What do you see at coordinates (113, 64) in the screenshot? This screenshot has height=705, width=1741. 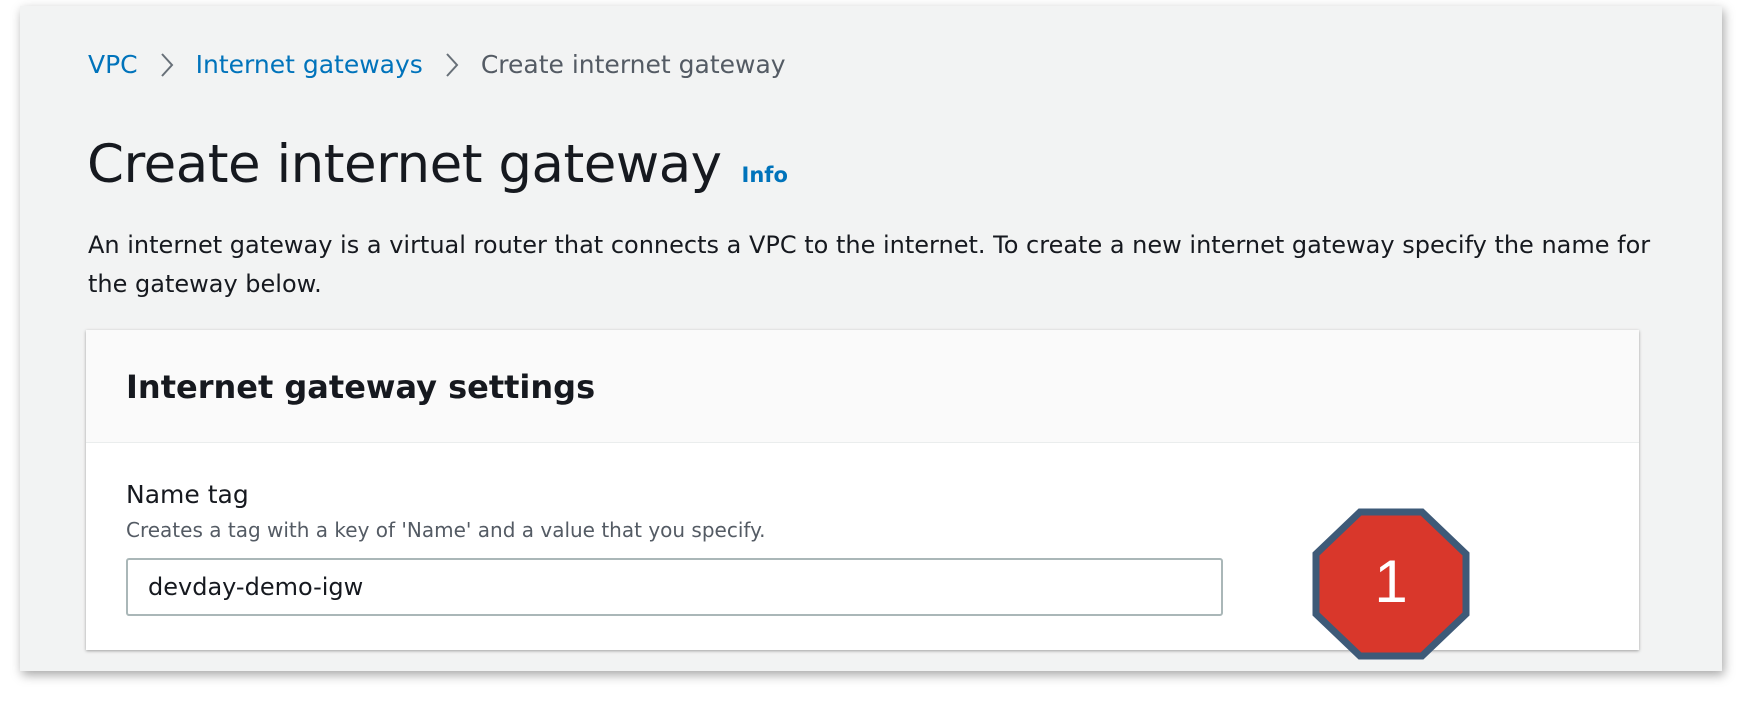 I see `breadcrumb-vpc-link: VPC` at bounding box center [113, 64].